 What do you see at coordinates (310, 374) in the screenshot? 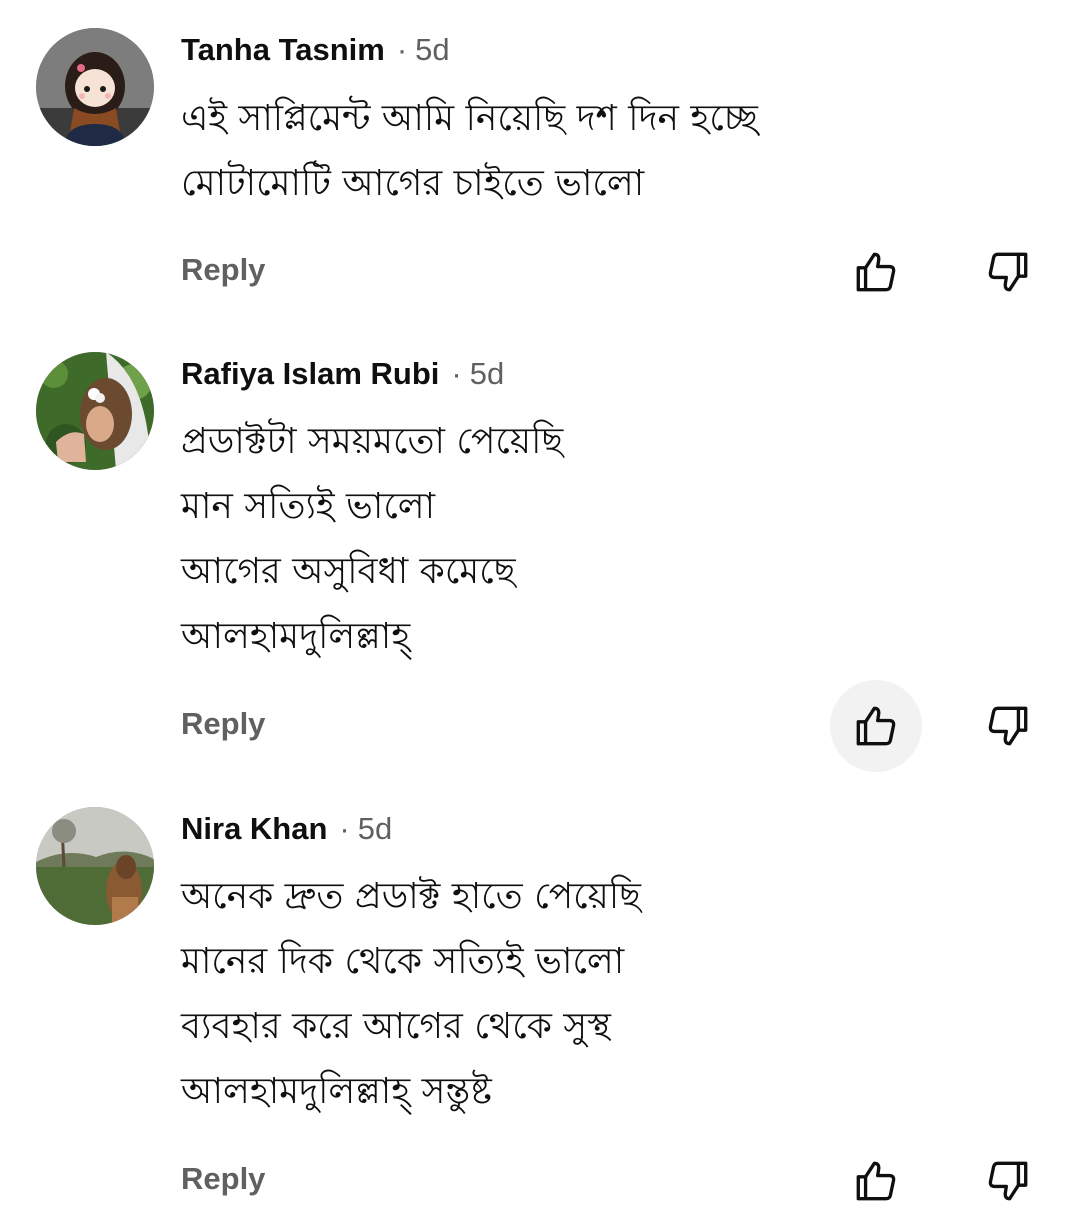
I see `author-name: Rafiya Islam Rubi` at bounding box center [310, 374].